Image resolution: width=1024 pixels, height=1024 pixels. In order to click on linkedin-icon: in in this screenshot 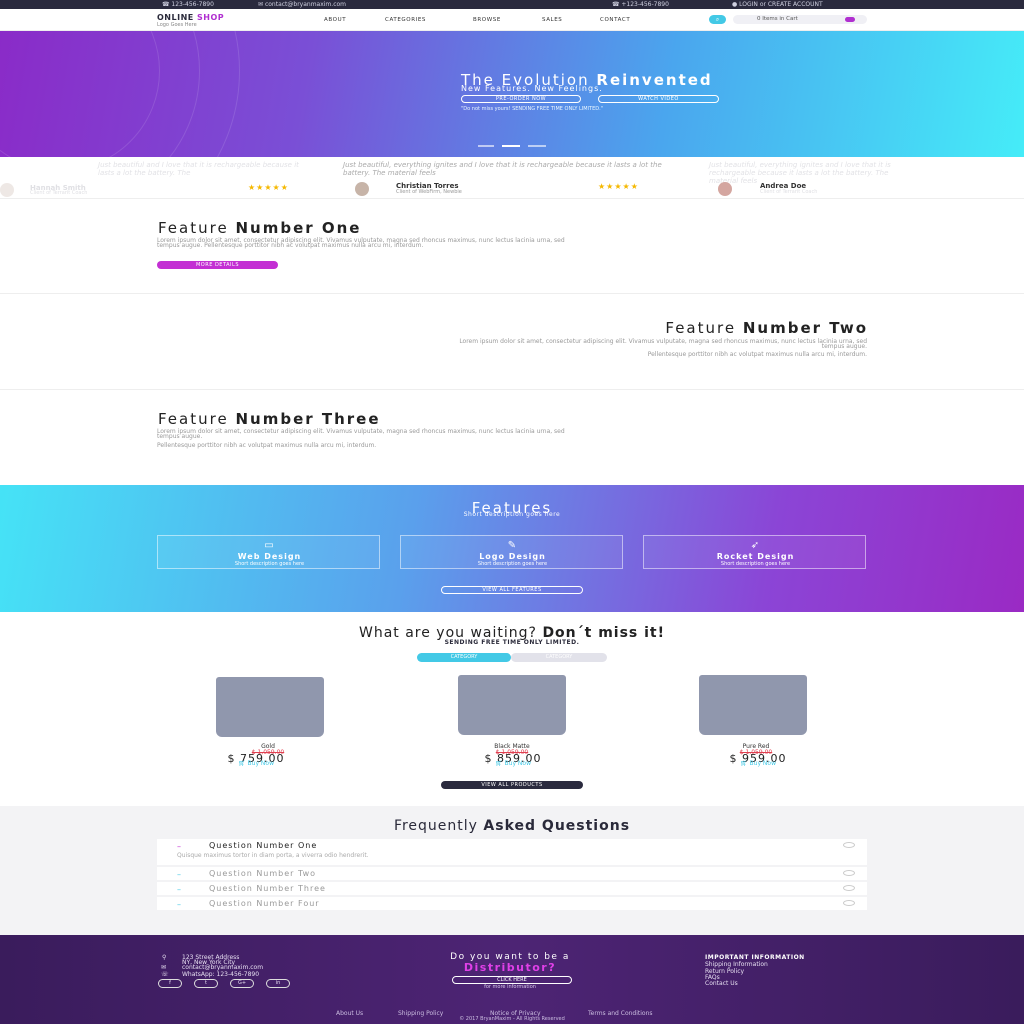, I will do `click(278, 983)`.